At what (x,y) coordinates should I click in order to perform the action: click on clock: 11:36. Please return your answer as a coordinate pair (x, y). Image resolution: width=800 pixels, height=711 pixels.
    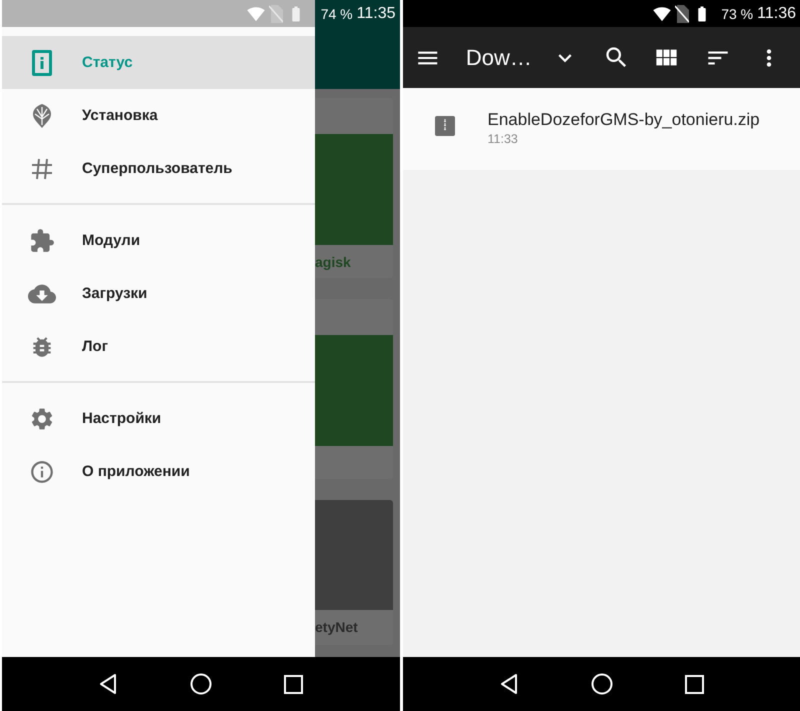
    Looking at the image, I should click on (776, 13).